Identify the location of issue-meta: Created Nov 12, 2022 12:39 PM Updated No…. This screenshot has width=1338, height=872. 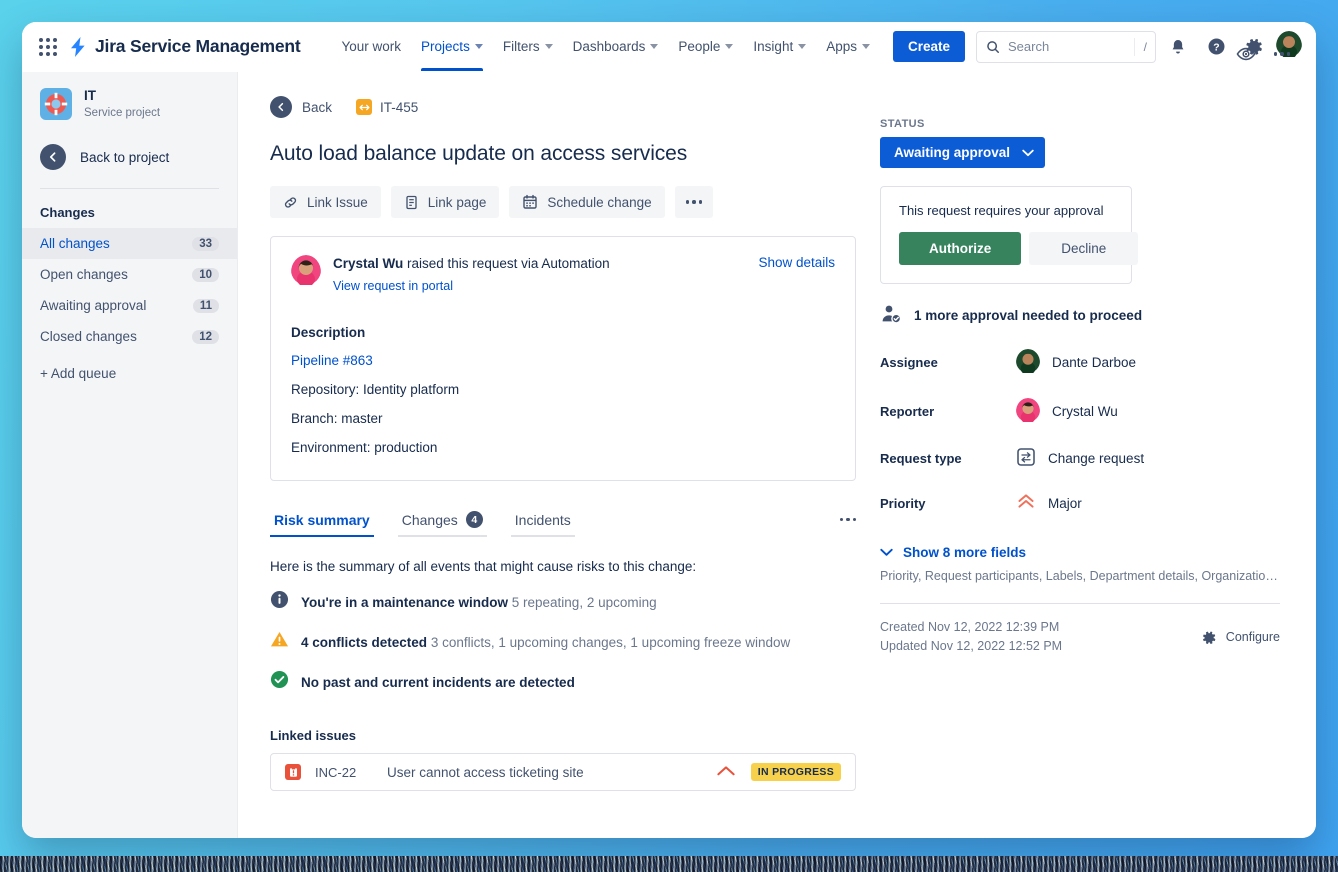
(1080, 637).